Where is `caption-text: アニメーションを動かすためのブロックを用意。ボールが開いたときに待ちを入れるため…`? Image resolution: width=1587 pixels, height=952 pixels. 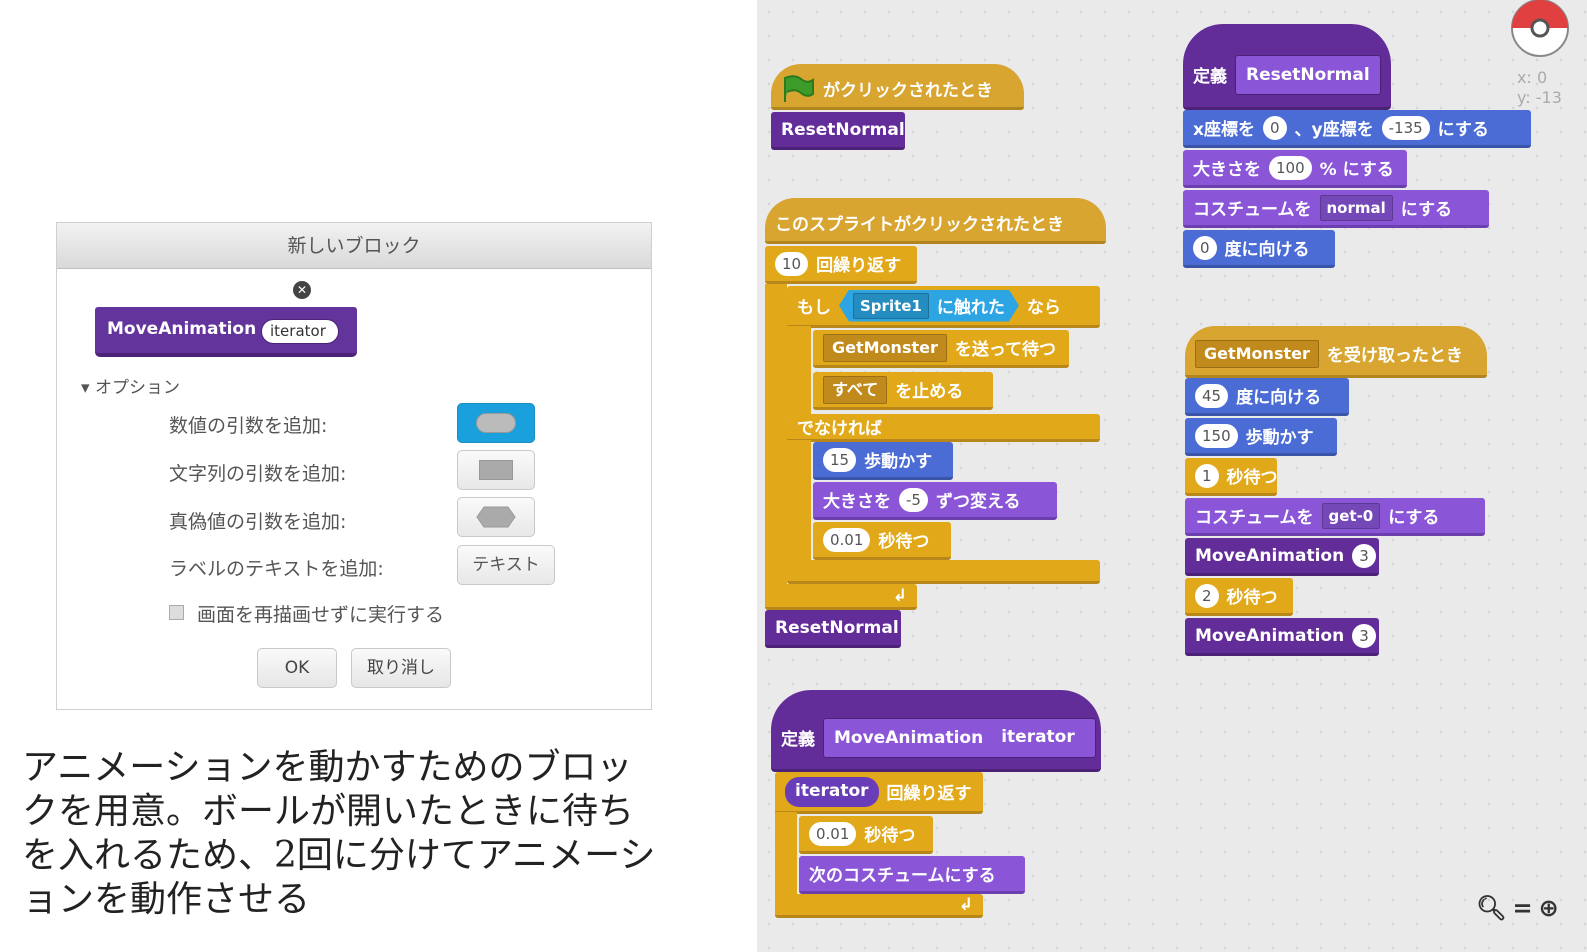 caption-text: アニメーションを動かすためのブロックを用意。ボールが開いたときに待ちを入れるため… is located at coordinates (339, 833).